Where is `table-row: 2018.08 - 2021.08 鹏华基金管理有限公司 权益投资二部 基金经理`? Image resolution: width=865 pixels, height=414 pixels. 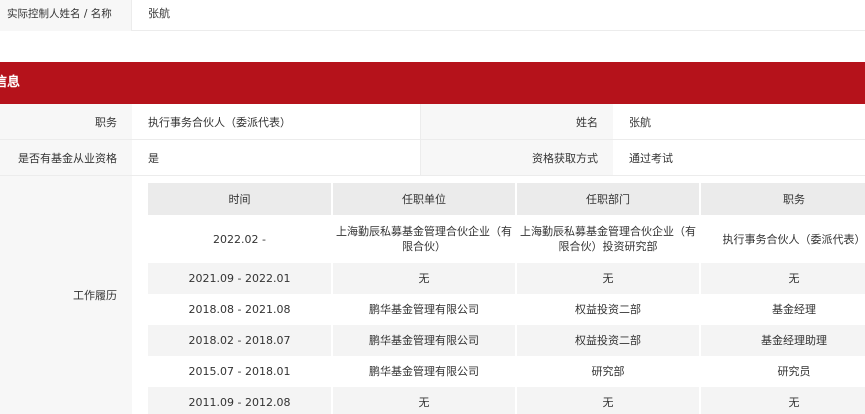 table-row: 2018.08 - 2021.08 鹏华基金管理有限公司 权益投资二部 基金经理 is located at coordinates (506, 309).